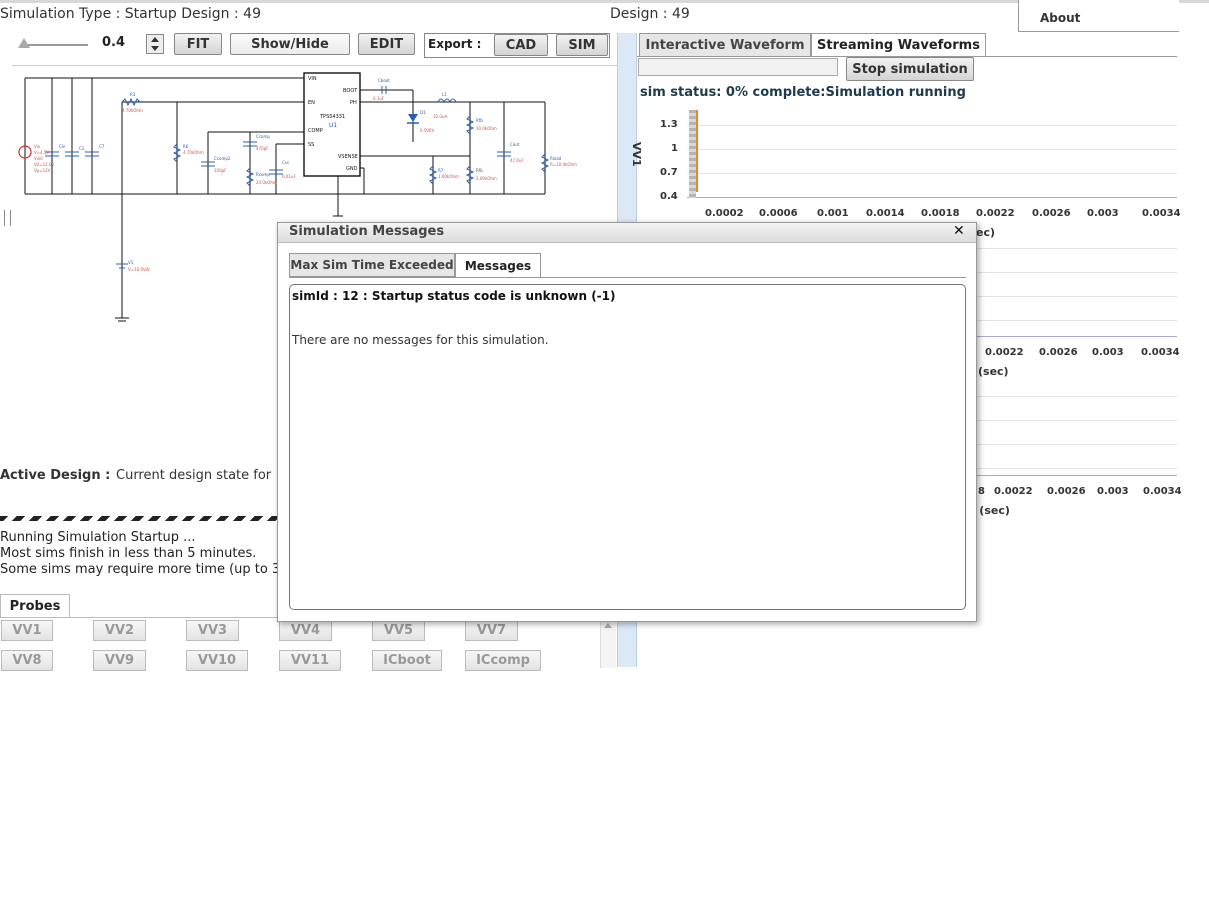 The width and height of the screenshot is (1209, 906). What do you see at coordinates (55, 475) in the screenshot?
I see `active-design-label: Active Design :` at bounding box center [55, 475].